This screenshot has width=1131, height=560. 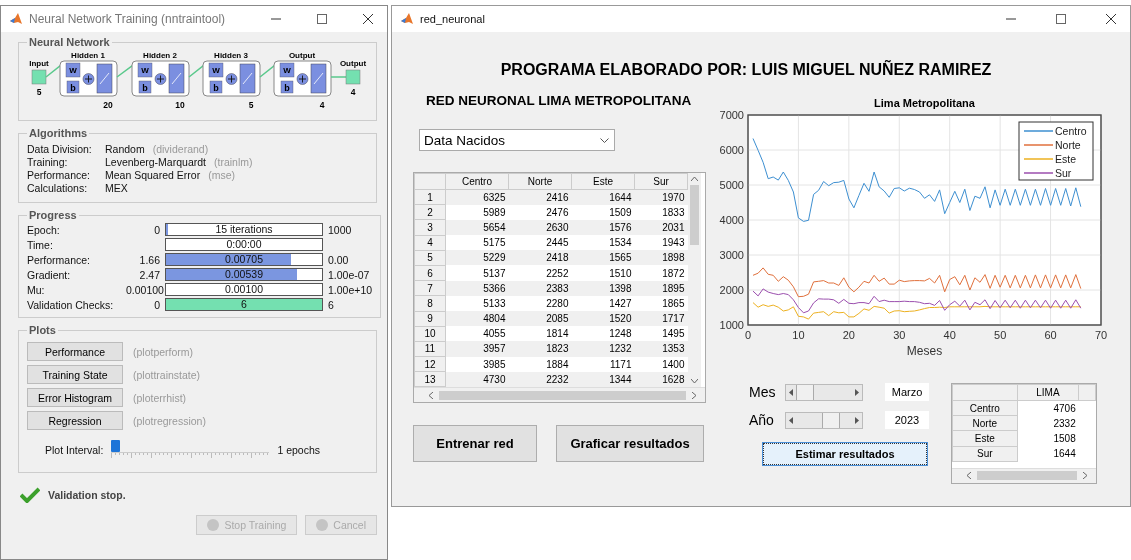 What do you see at coordinates (763, 392) in the screenshot?
I see `slider-label: Mes` at bounding box center [763, 392].